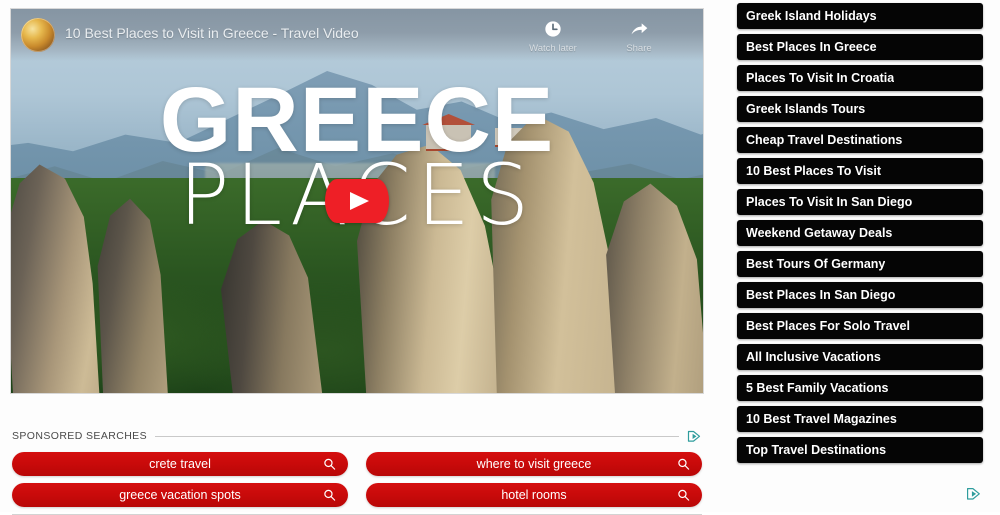 The image size is (1000, 515). Describe the element at coordinates (38, 35) in the screenshot. I see `avatar` at that location.